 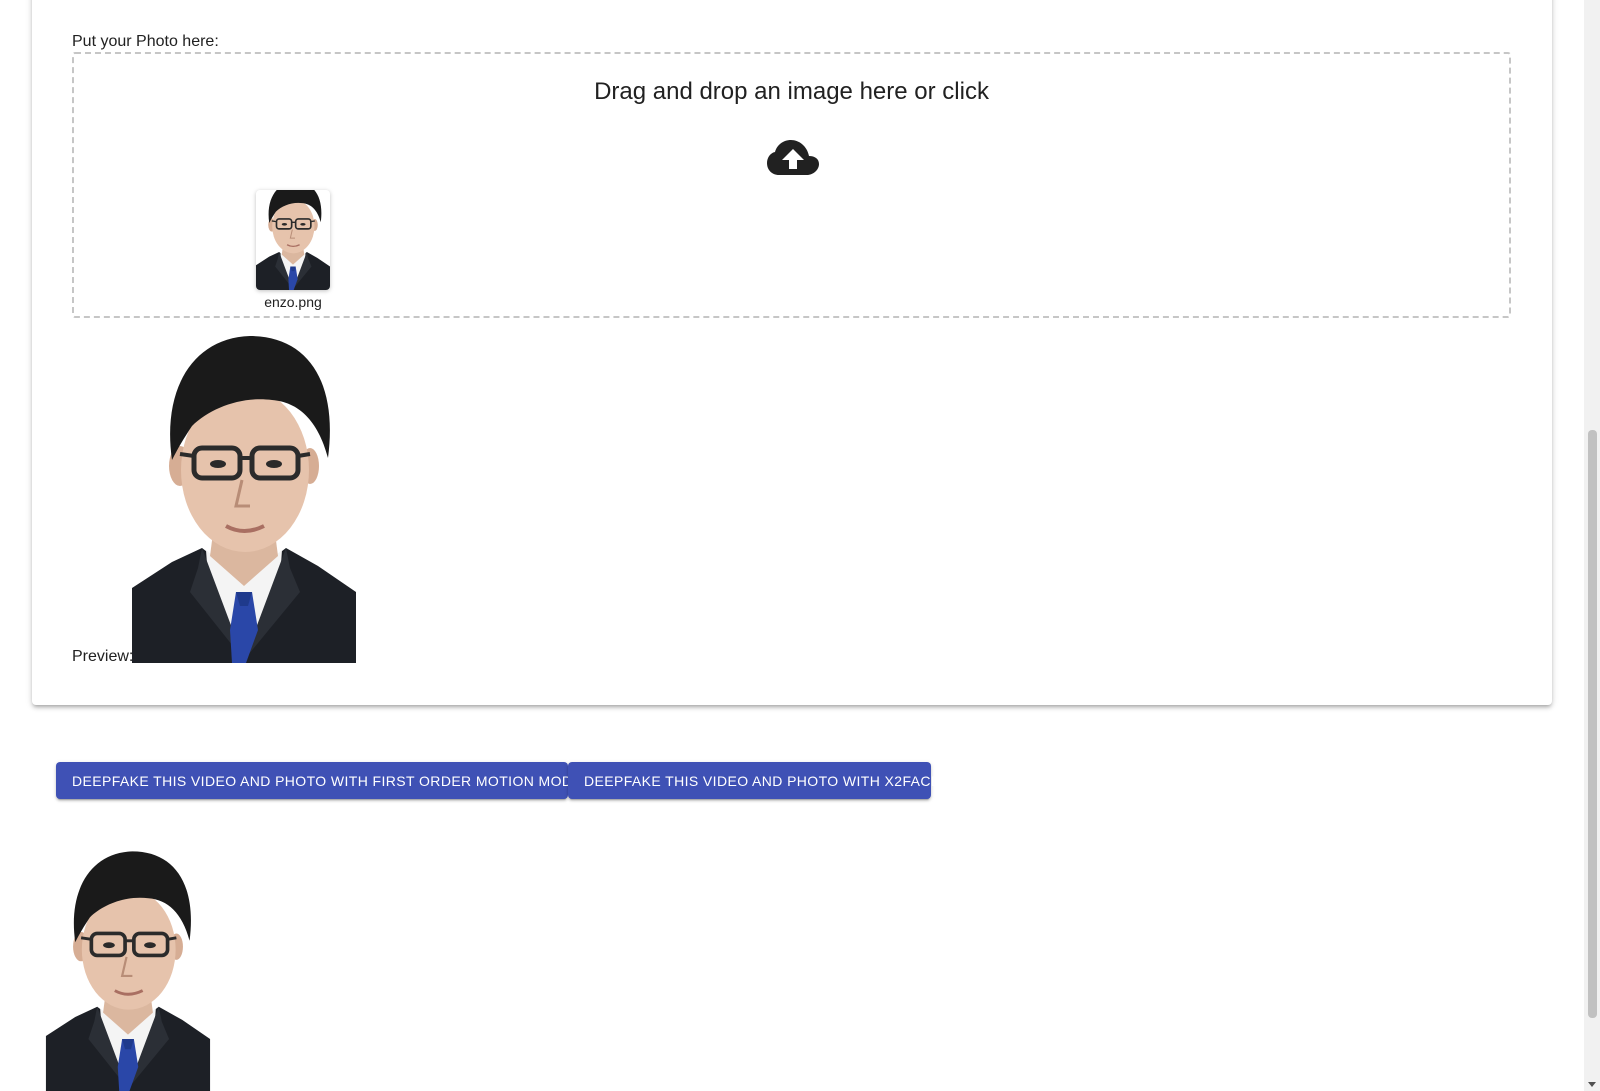 What do you see at coordinates (1592, 1084) in the screenshot?
I see `scroll-down-arrow-icon` at bounding box center [1592, 1084].